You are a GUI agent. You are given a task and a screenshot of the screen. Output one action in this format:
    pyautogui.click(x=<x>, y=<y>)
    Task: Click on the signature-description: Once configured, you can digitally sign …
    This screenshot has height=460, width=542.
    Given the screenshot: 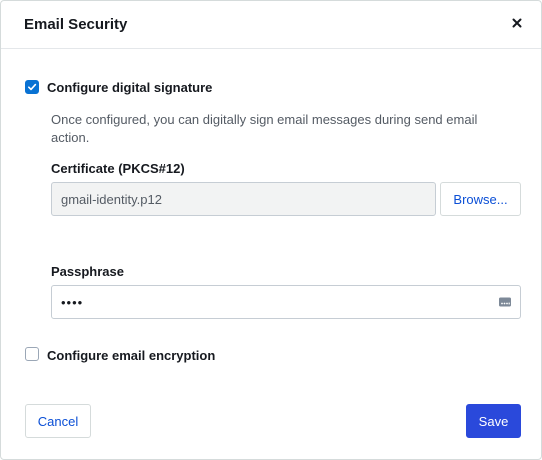 What is the action you would take?
    pyautogui.click(x=264, y=128)
    